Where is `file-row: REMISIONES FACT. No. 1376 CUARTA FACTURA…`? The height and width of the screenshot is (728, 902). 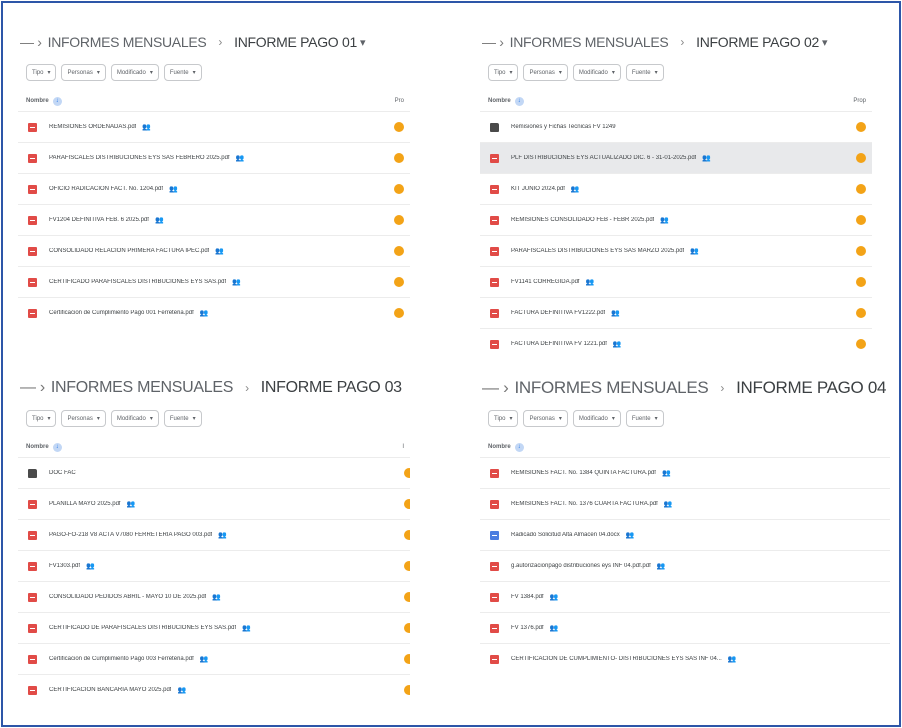
file-row: REMISIONES FACT. No. 1376 CUARTA FACTURA… is located at coordinates (685, 503).